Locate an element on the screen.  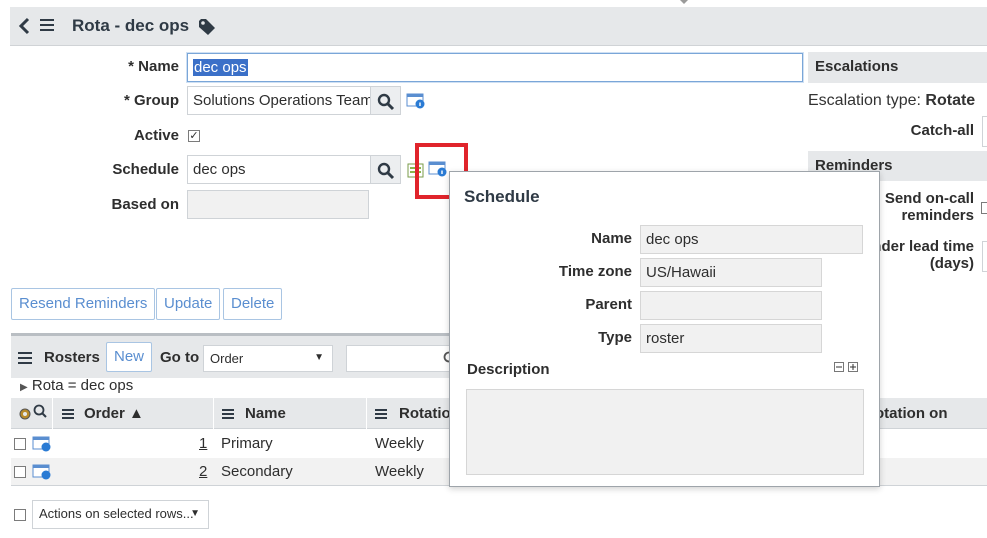
popup-type-field: roster is located at coordinates (731, 338).